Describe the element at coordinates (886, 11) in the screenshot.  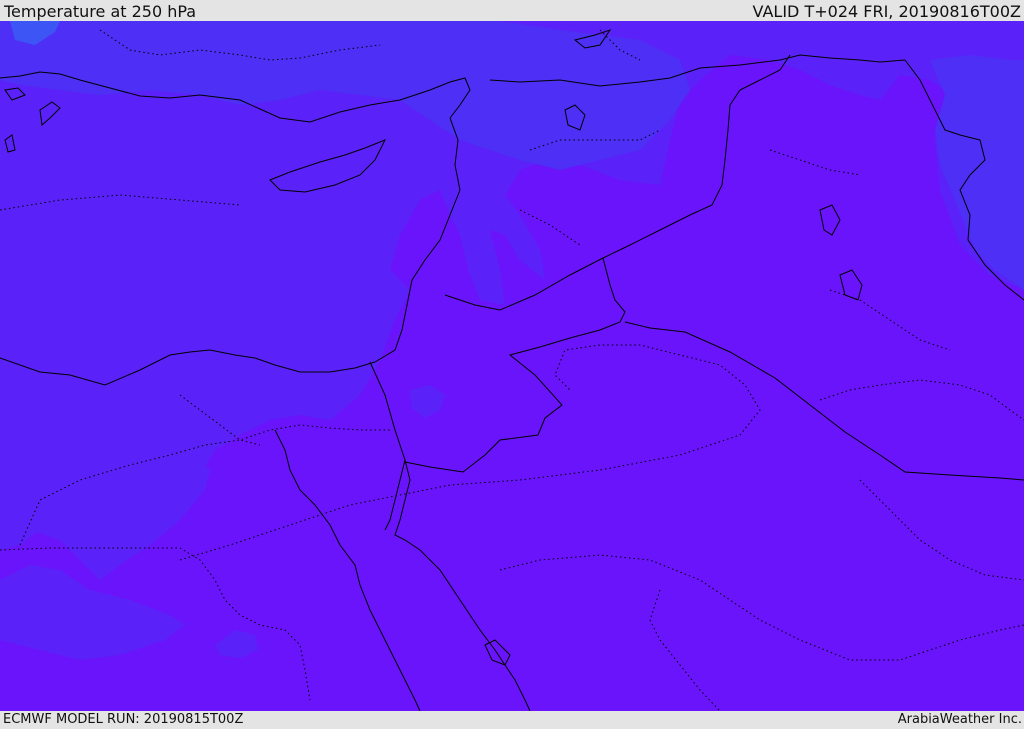
I see `valid-time-label: VALID T+024 FRI, 20190816T00Z` at that location.